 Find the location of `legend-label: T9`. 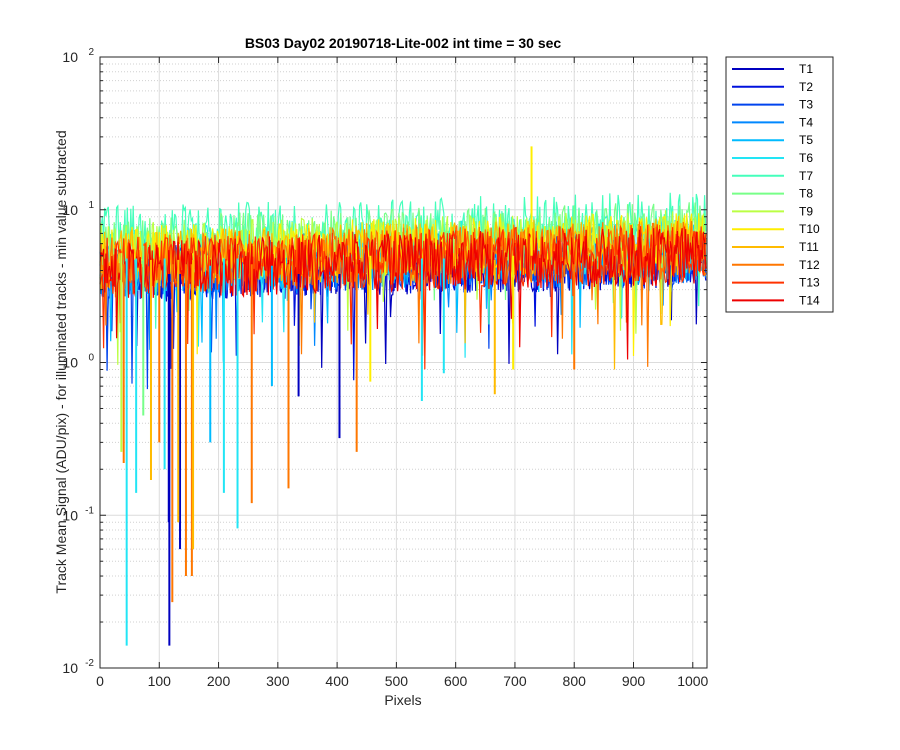

legend-label: T9 is located at coordinates (806, 211).